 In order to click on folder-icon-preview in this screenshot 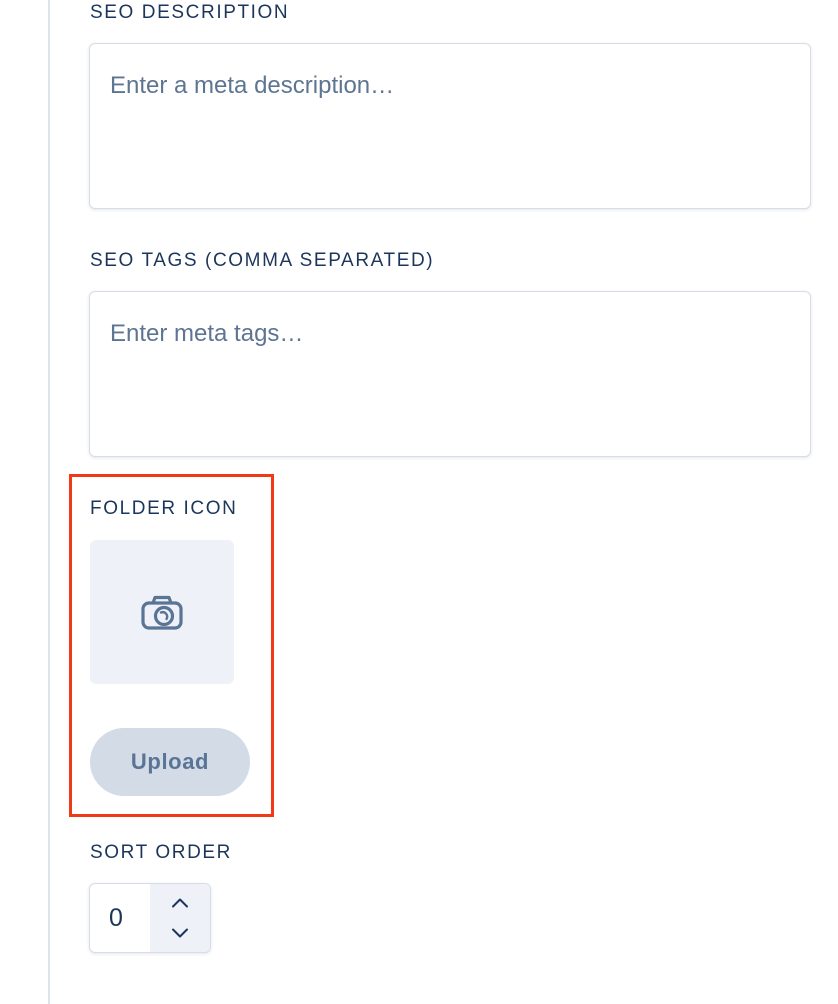, I will do `click(162, 612)`.